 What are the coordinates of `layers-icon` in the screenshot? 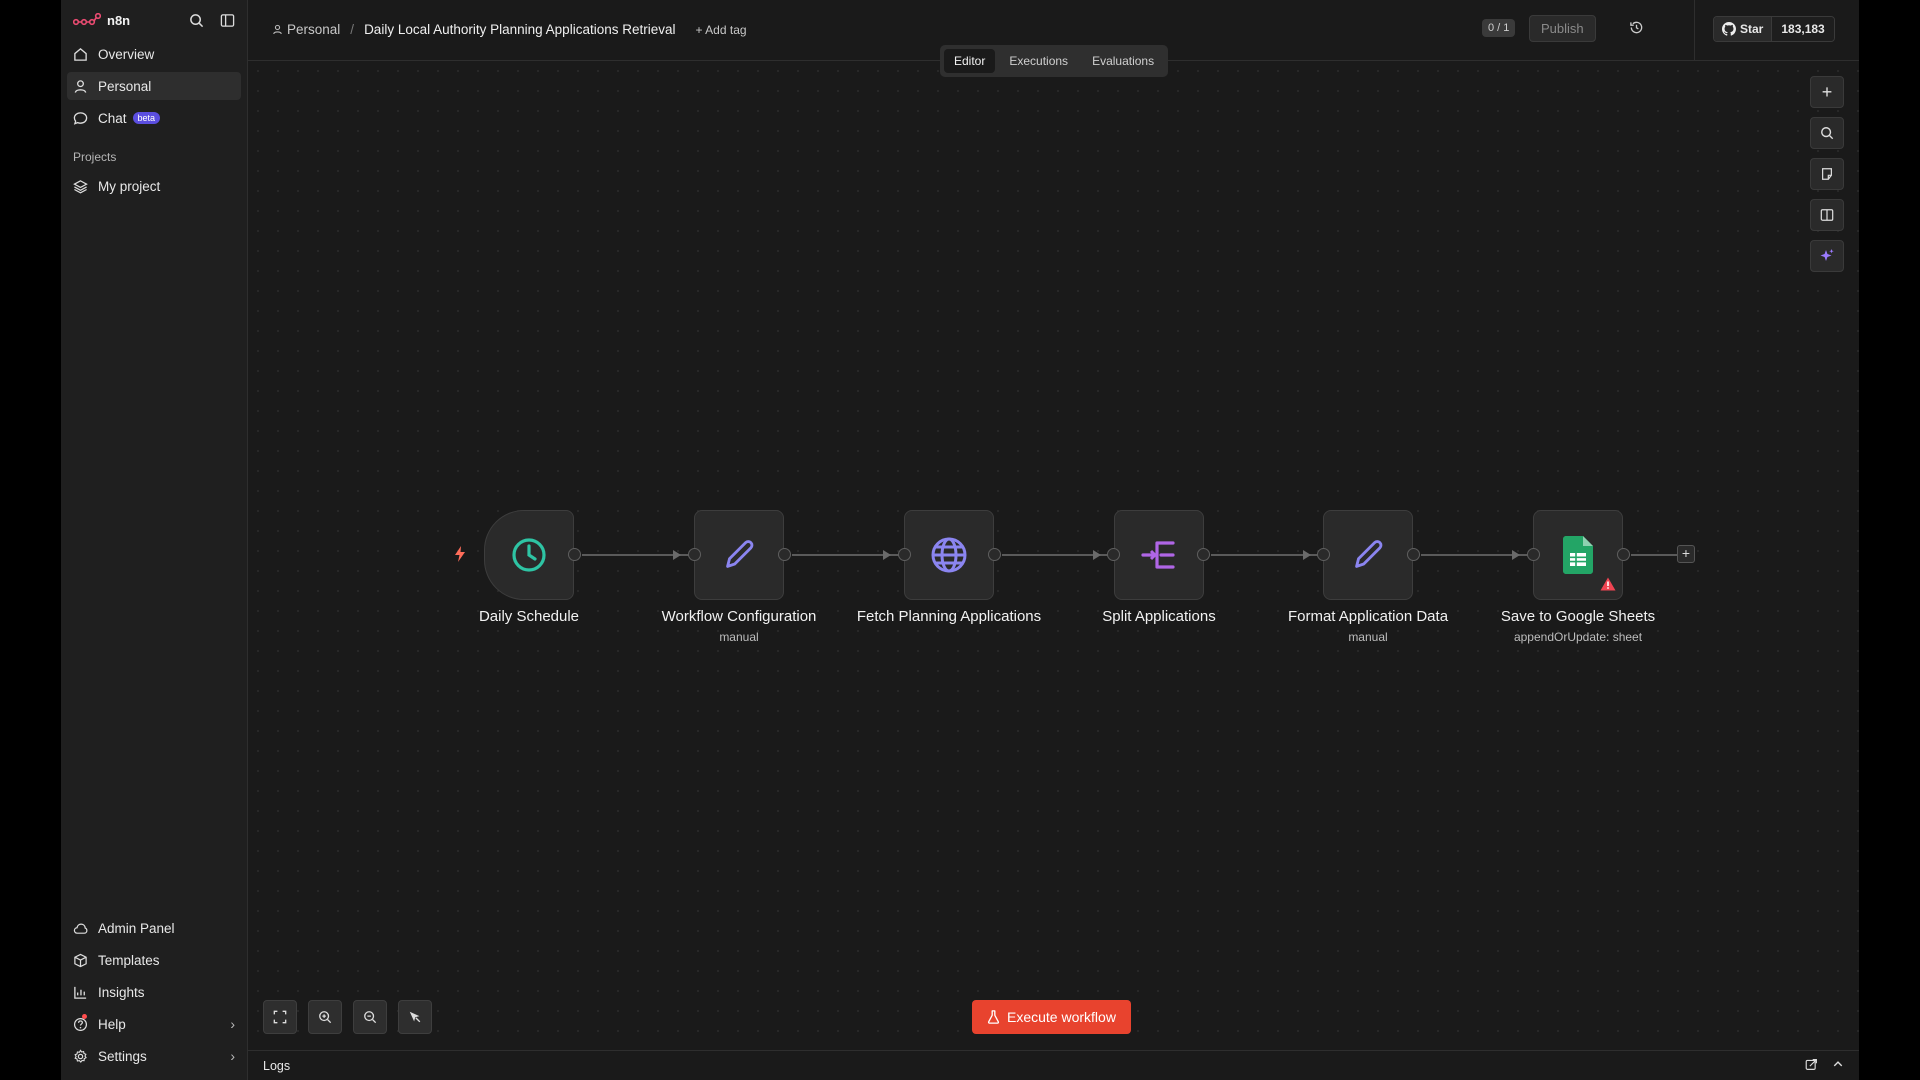 It's located at (80, 186).